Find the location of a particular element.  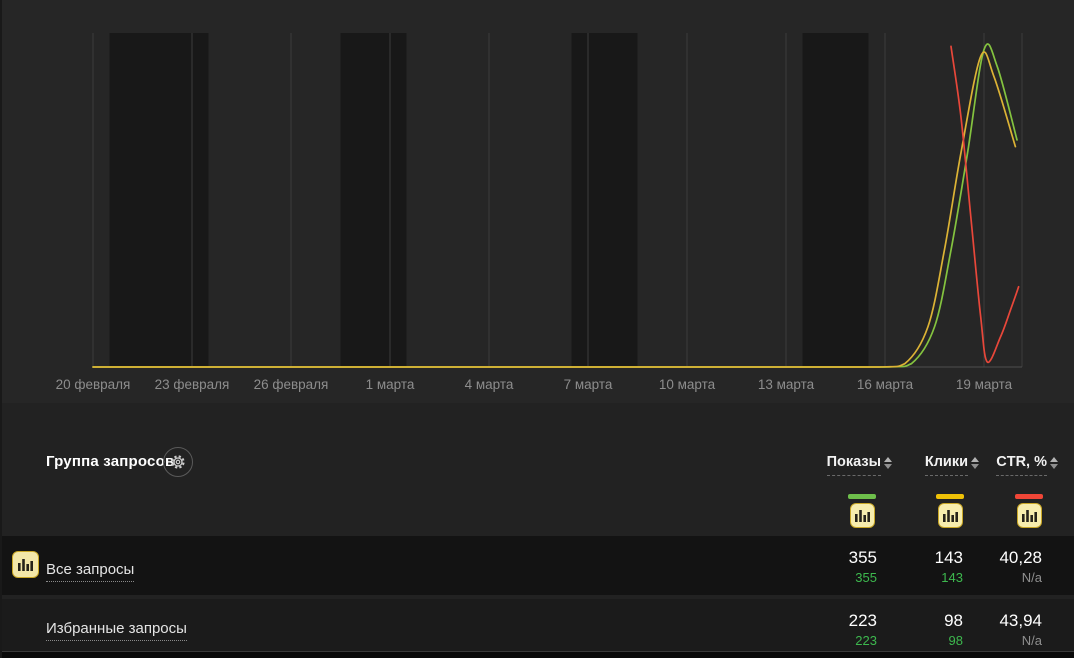

table-row-all-queries: Все запросы 355 355 143 143 40,28 N/a is located at coordinates (537, 565).